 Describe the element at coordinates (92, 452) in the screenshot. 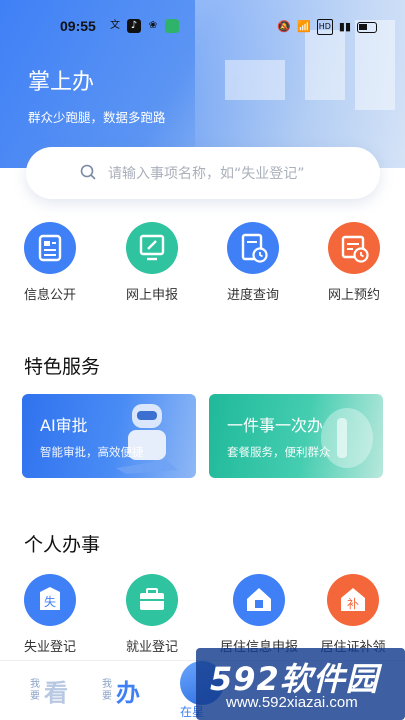

I see `card-subtitle: 智能审批，高效便捷` at that location.